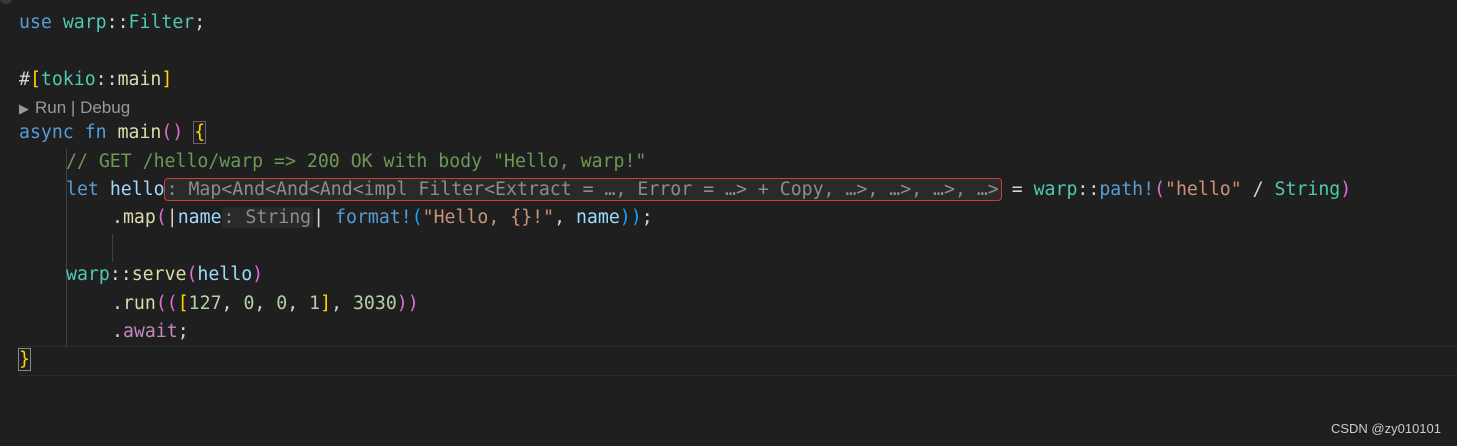  I want to click on number-literal: 3030, so click(374, 303).